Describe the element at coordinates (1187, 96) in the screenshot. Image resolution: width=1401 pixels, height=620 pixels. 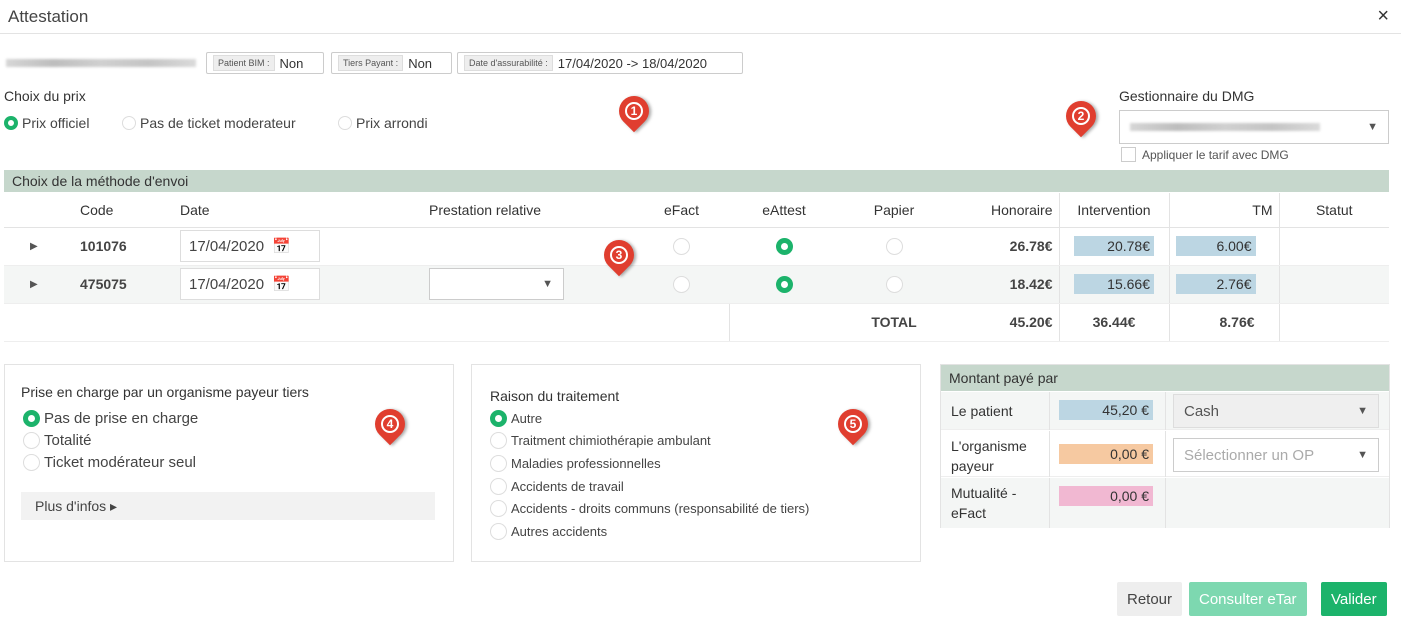
I see `dmg-title: Gestionnaire du DMG` at that location.